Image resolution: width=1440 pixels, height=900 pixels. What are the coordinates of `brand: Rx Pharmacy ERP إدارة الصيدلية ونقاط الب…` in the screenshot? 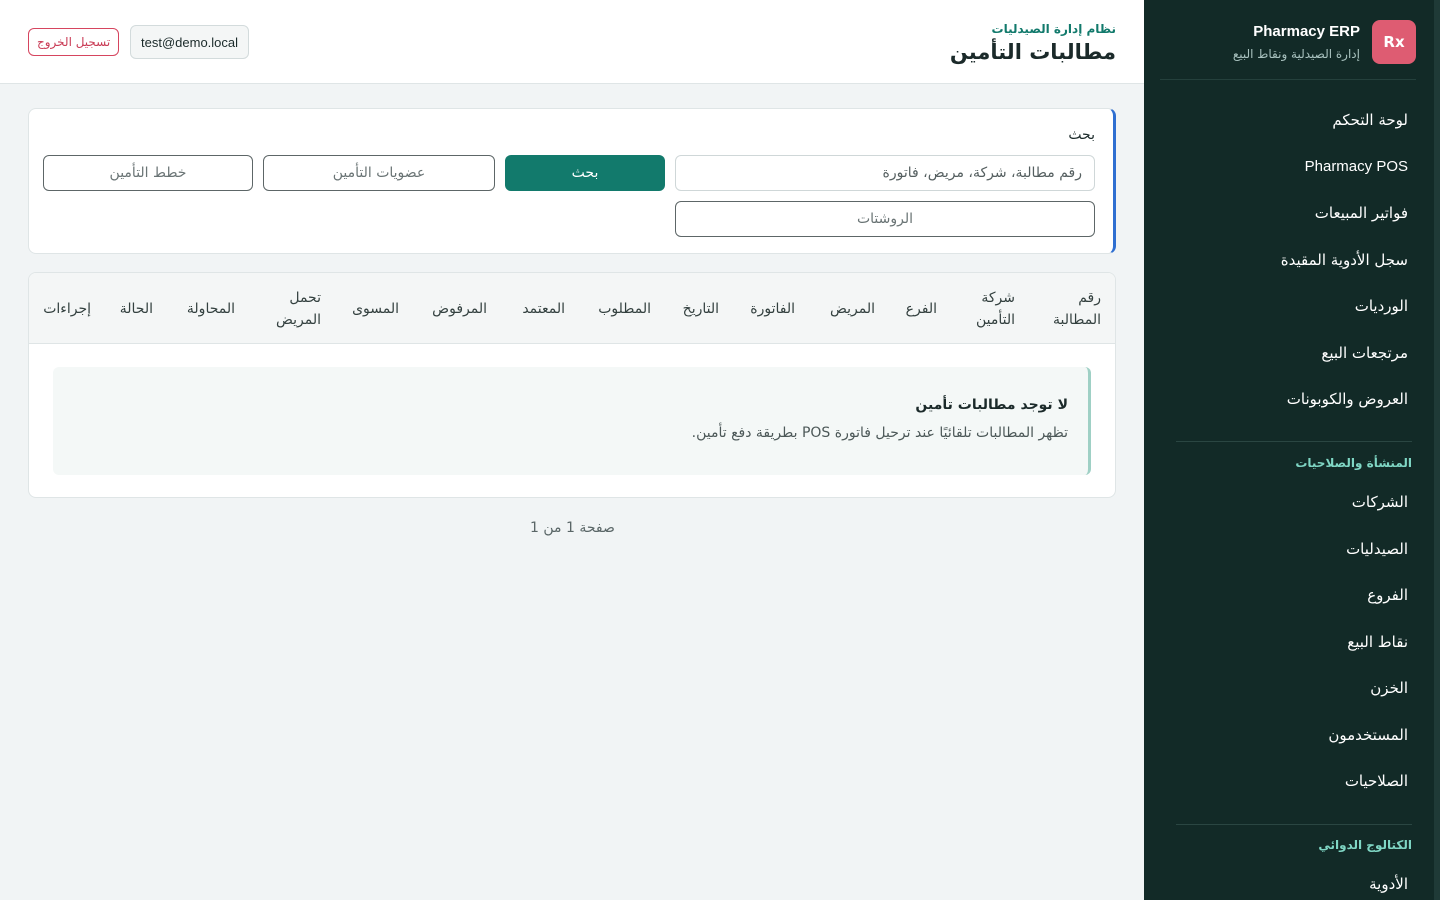 It's located at (1288, 50).